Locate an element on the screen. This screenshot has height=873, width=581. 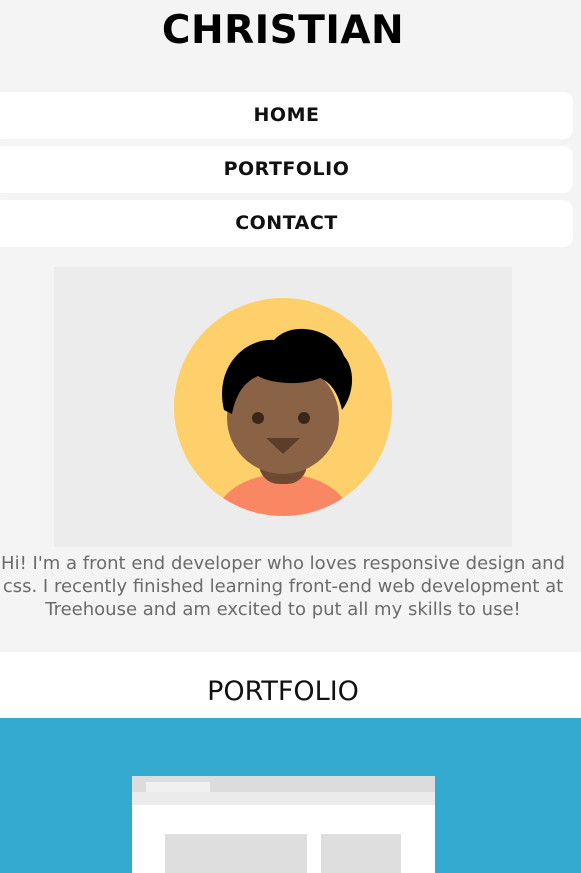
browser-tab is located at coordinates (178, 787).